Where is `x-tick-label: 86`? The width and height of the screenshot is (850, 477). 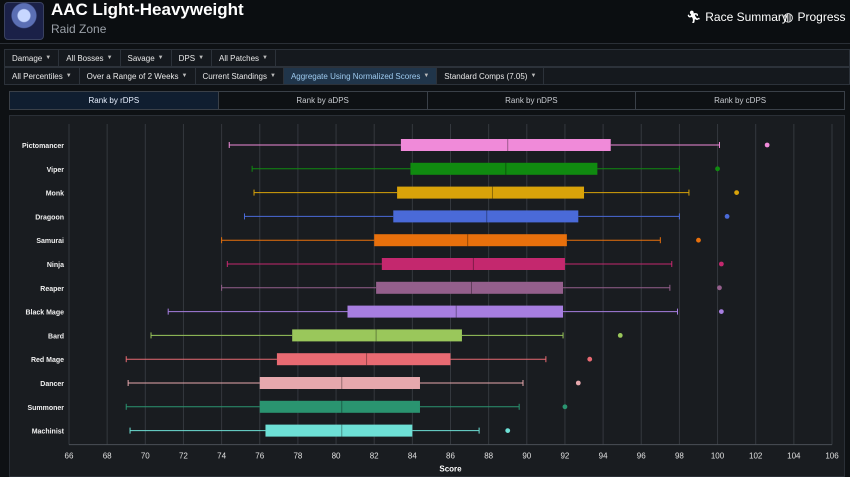
x-tick-label: 86 is located at coordinates (450, 456).